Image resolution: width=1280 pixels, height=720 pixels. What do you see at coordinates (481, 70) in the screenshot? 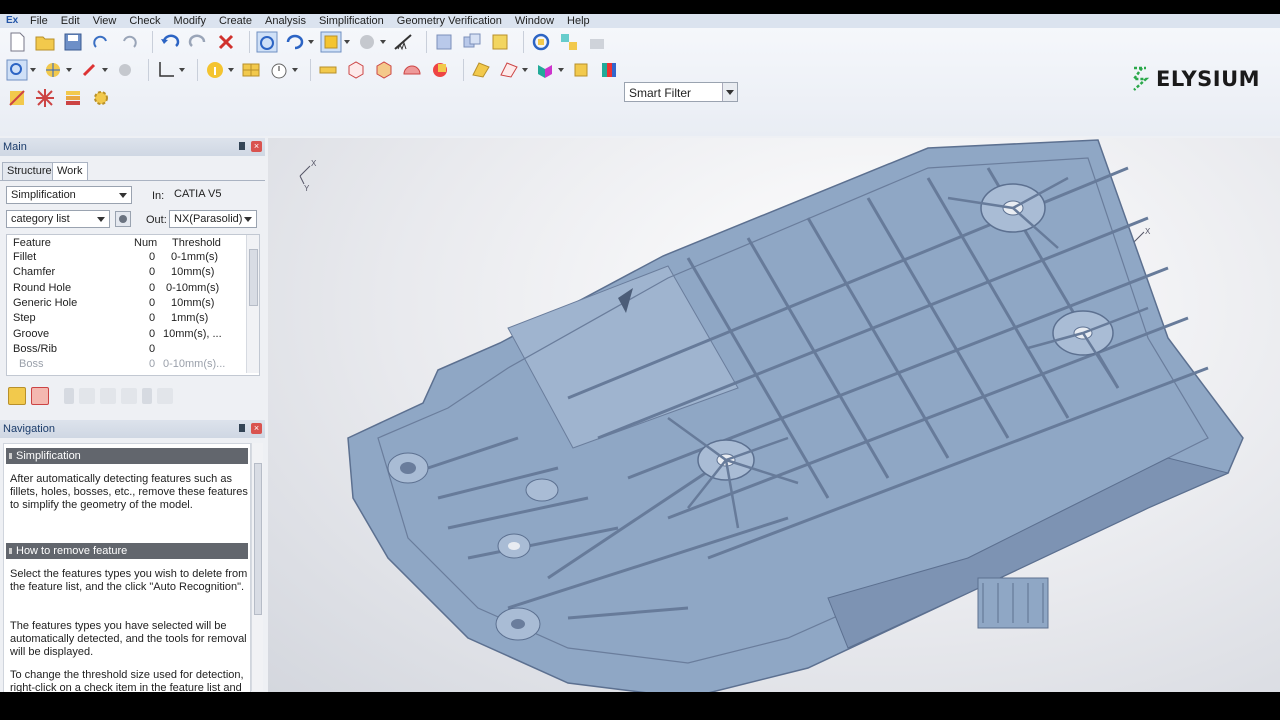
I see `surface-icon` at bounding box center [481, 70].